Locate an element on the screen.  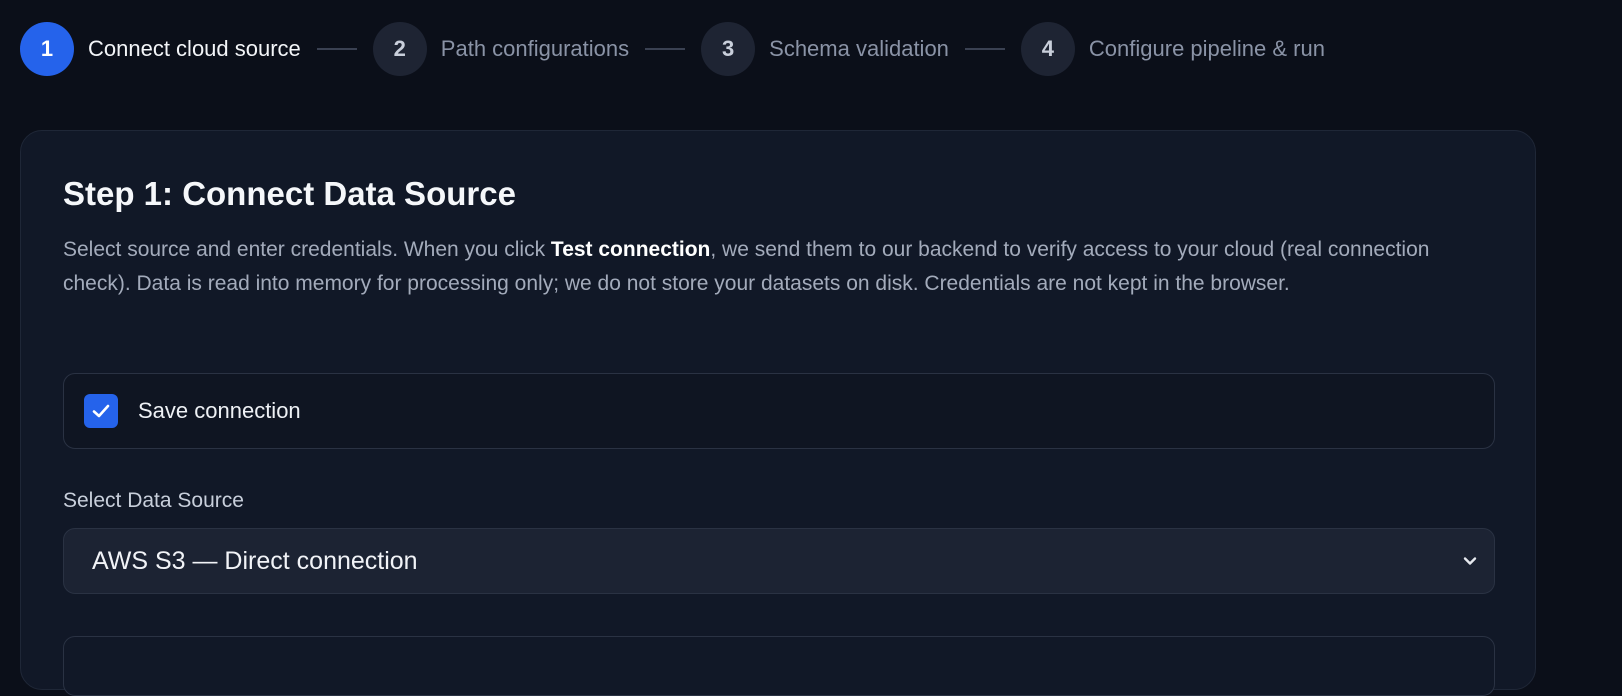
check-icon is located at coordinates (101, 411).